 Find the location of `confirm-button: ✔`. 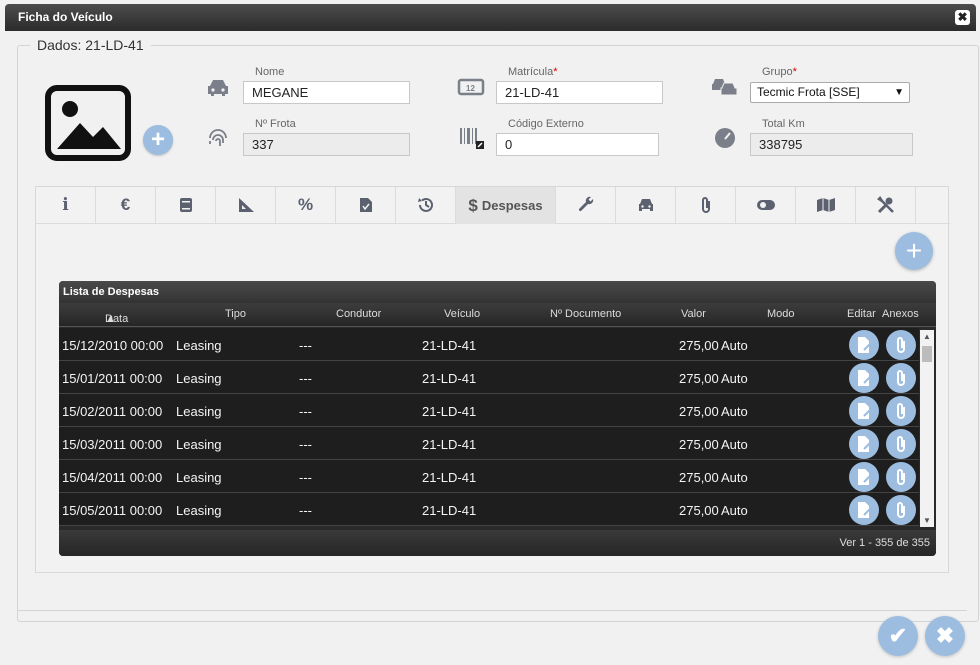

confirm-button: ✔ is located at coordinates (898, 636).